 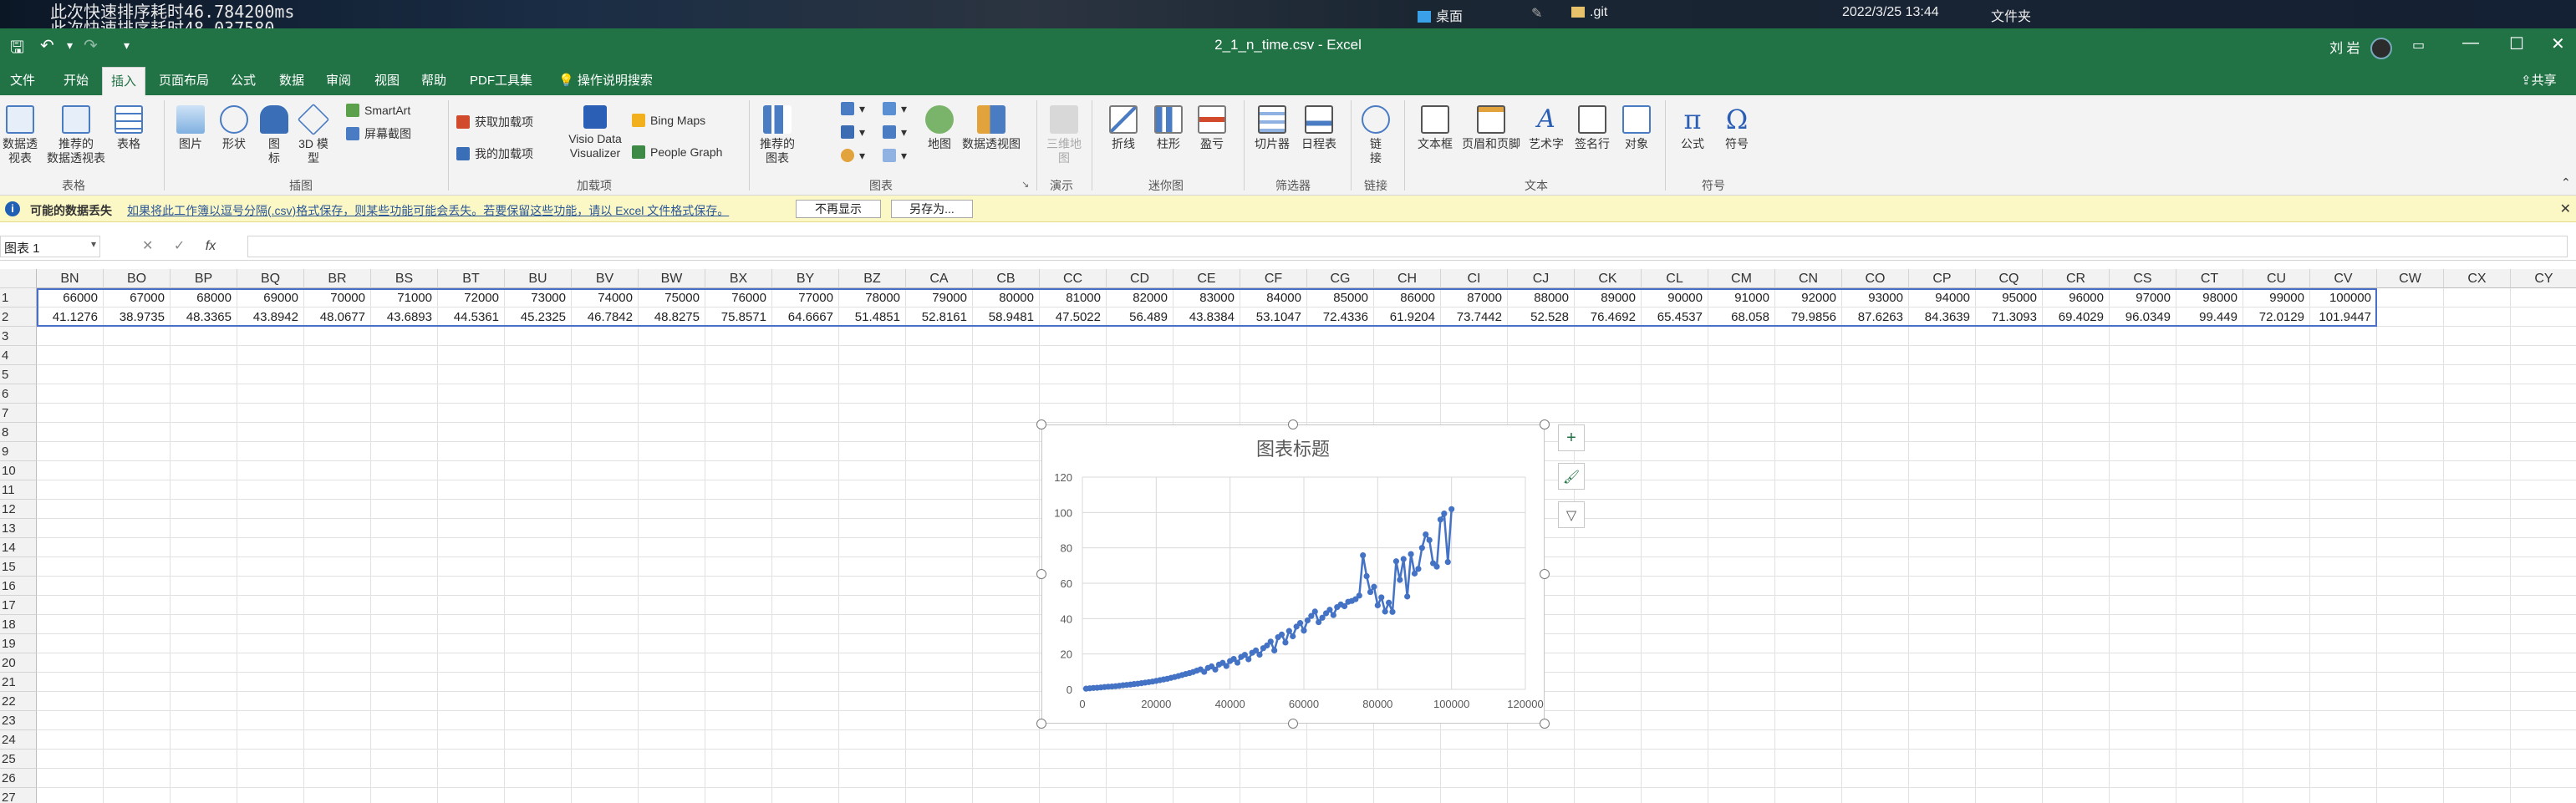 I want to click on column-header: CU, so click(x=2276, y=278).